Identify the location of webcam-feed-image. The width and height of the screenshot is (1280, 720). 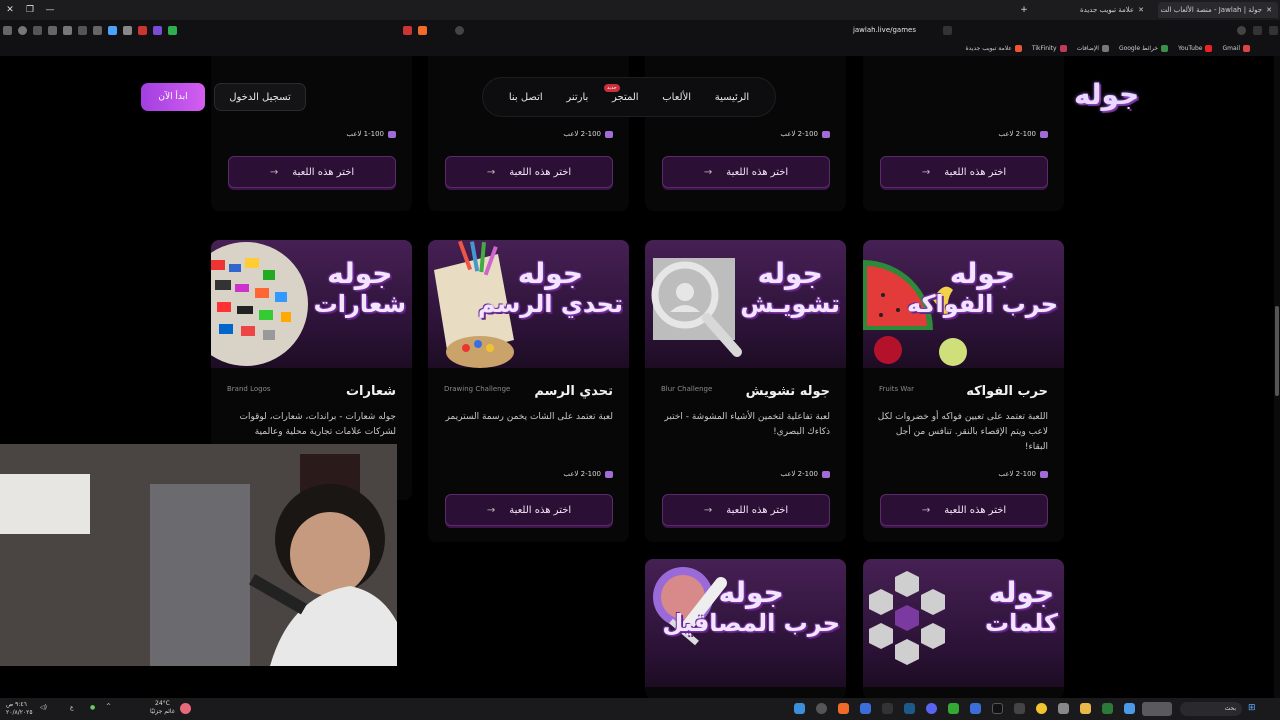
(198, 555).